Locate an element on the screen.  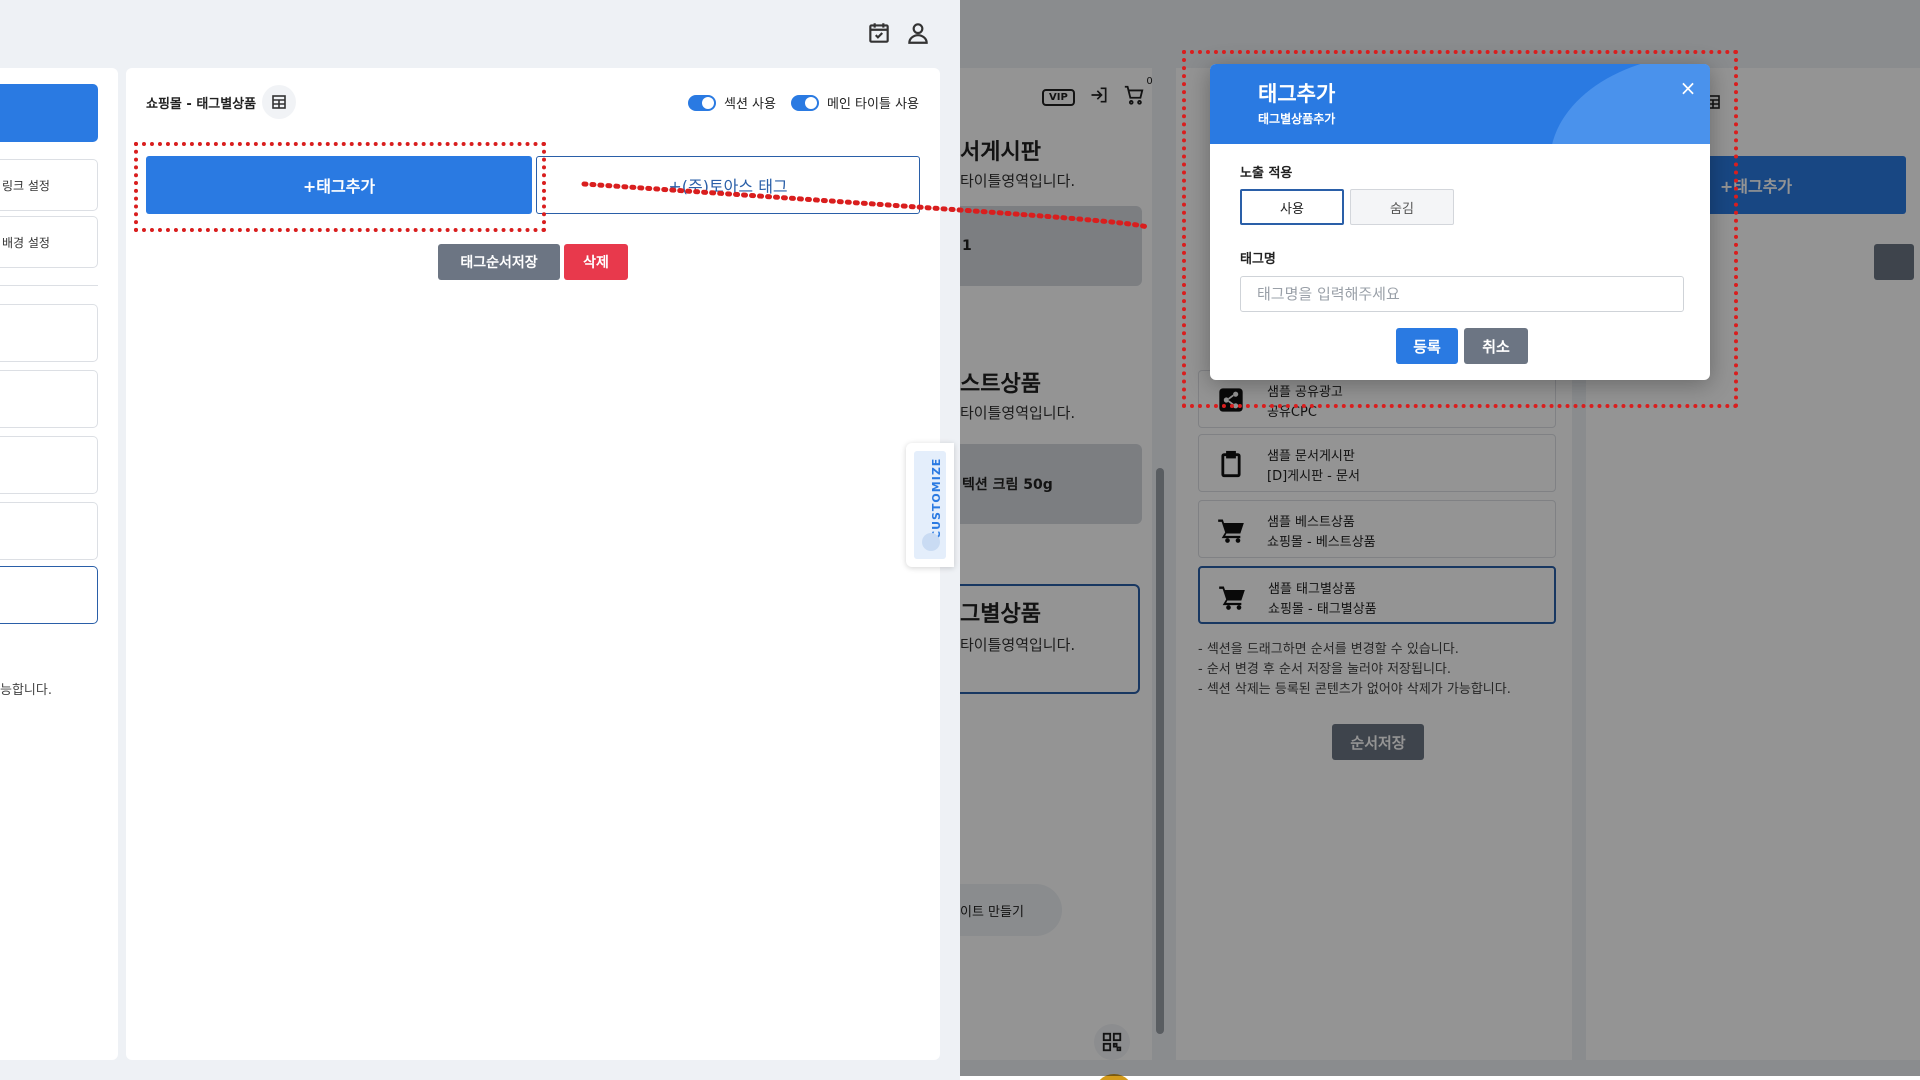
tag-order-save-button: 태그순서저장 is located at coordinates (499, 262).